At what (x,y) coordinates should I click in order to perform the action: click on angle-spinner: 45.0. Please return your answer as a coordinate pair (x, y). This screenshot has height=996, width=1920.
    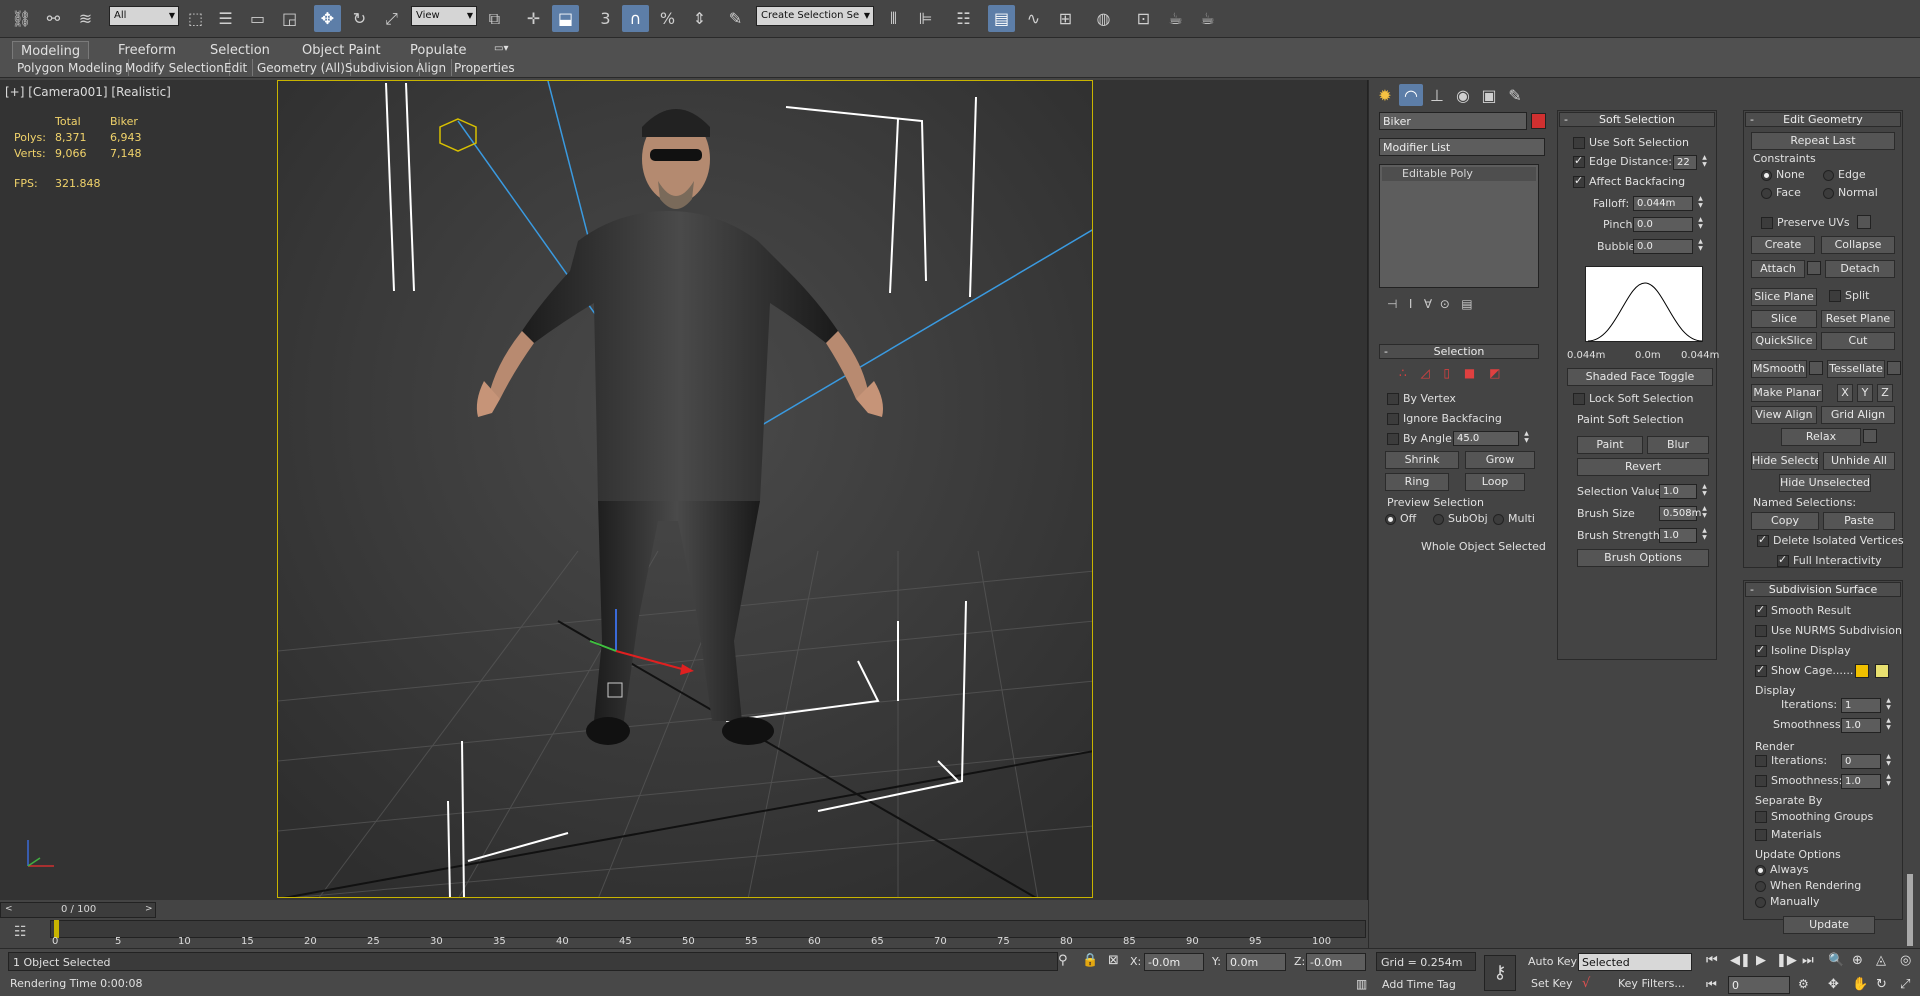
    Looking at the image, I should click on (1491, 438).